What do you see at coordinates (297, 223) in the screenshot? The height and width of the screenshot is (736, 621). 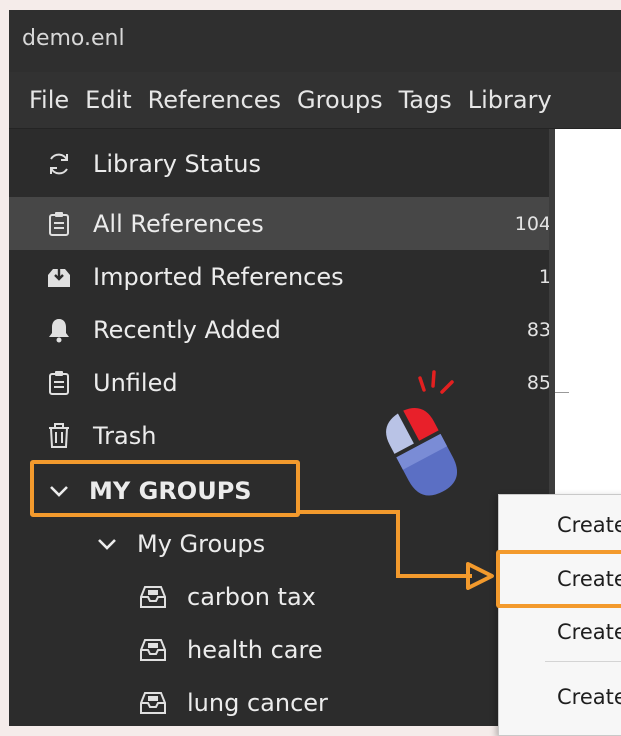 I see `sidebar-item-all-references: All References 104` at bounding box center [297, 223].